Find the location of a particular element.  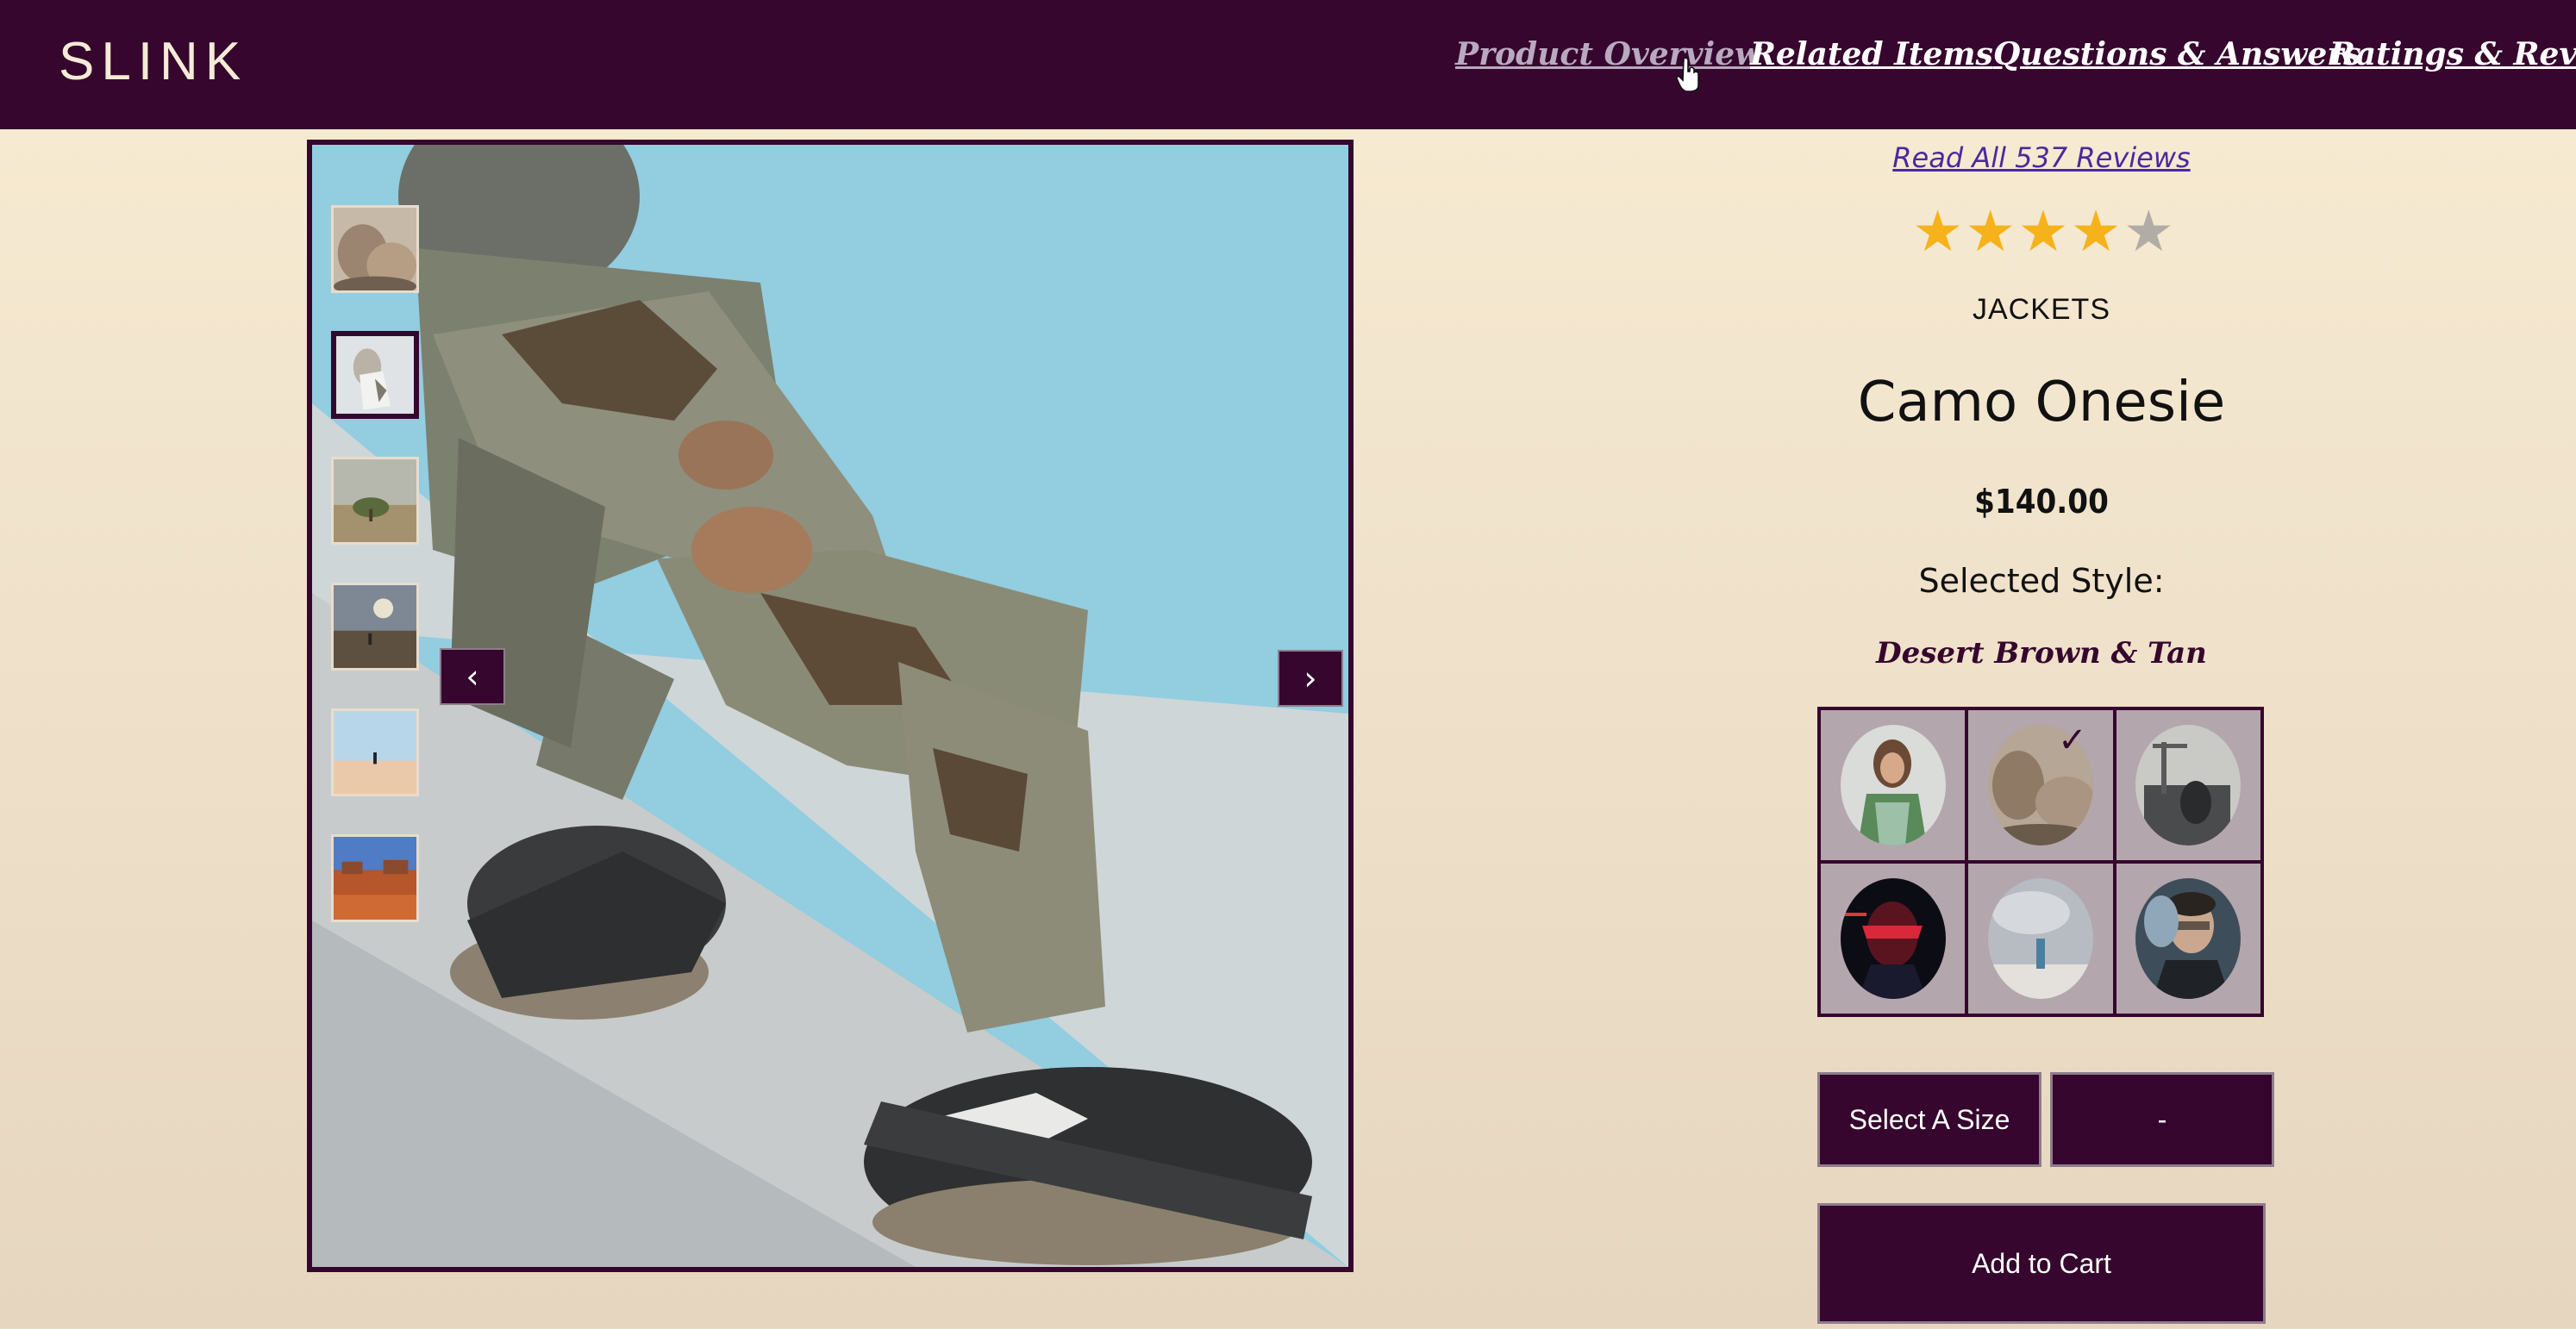

site-logo: SLINK is located at coordinates (153, 62).